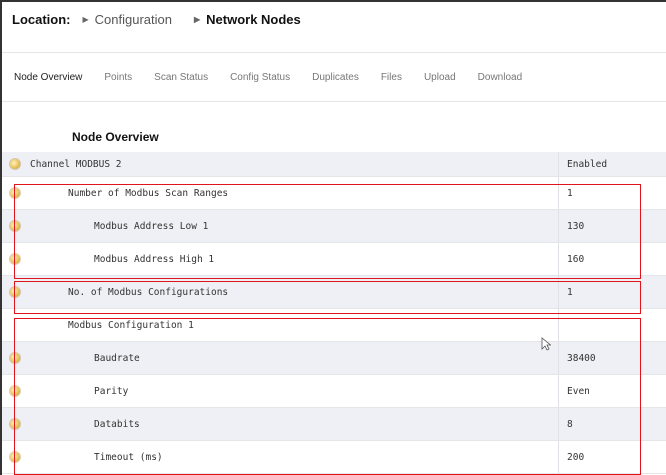 This screenshot has width=666, height=475. I want to click on tab-scan-status: Scan Status, so click(181, 77).